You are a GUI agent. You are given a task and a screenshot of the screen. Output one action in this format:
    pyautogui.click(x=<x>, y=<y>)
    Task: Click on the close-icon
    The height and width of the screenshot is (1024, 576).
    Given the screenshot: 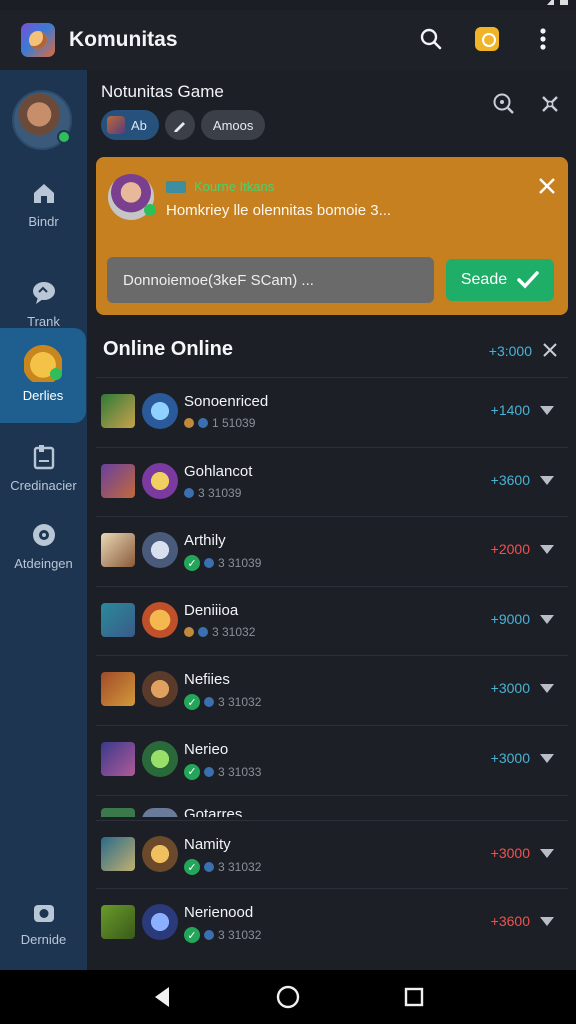 What is the action you would take?
    pyautogui.click(x=547, y=186)
    